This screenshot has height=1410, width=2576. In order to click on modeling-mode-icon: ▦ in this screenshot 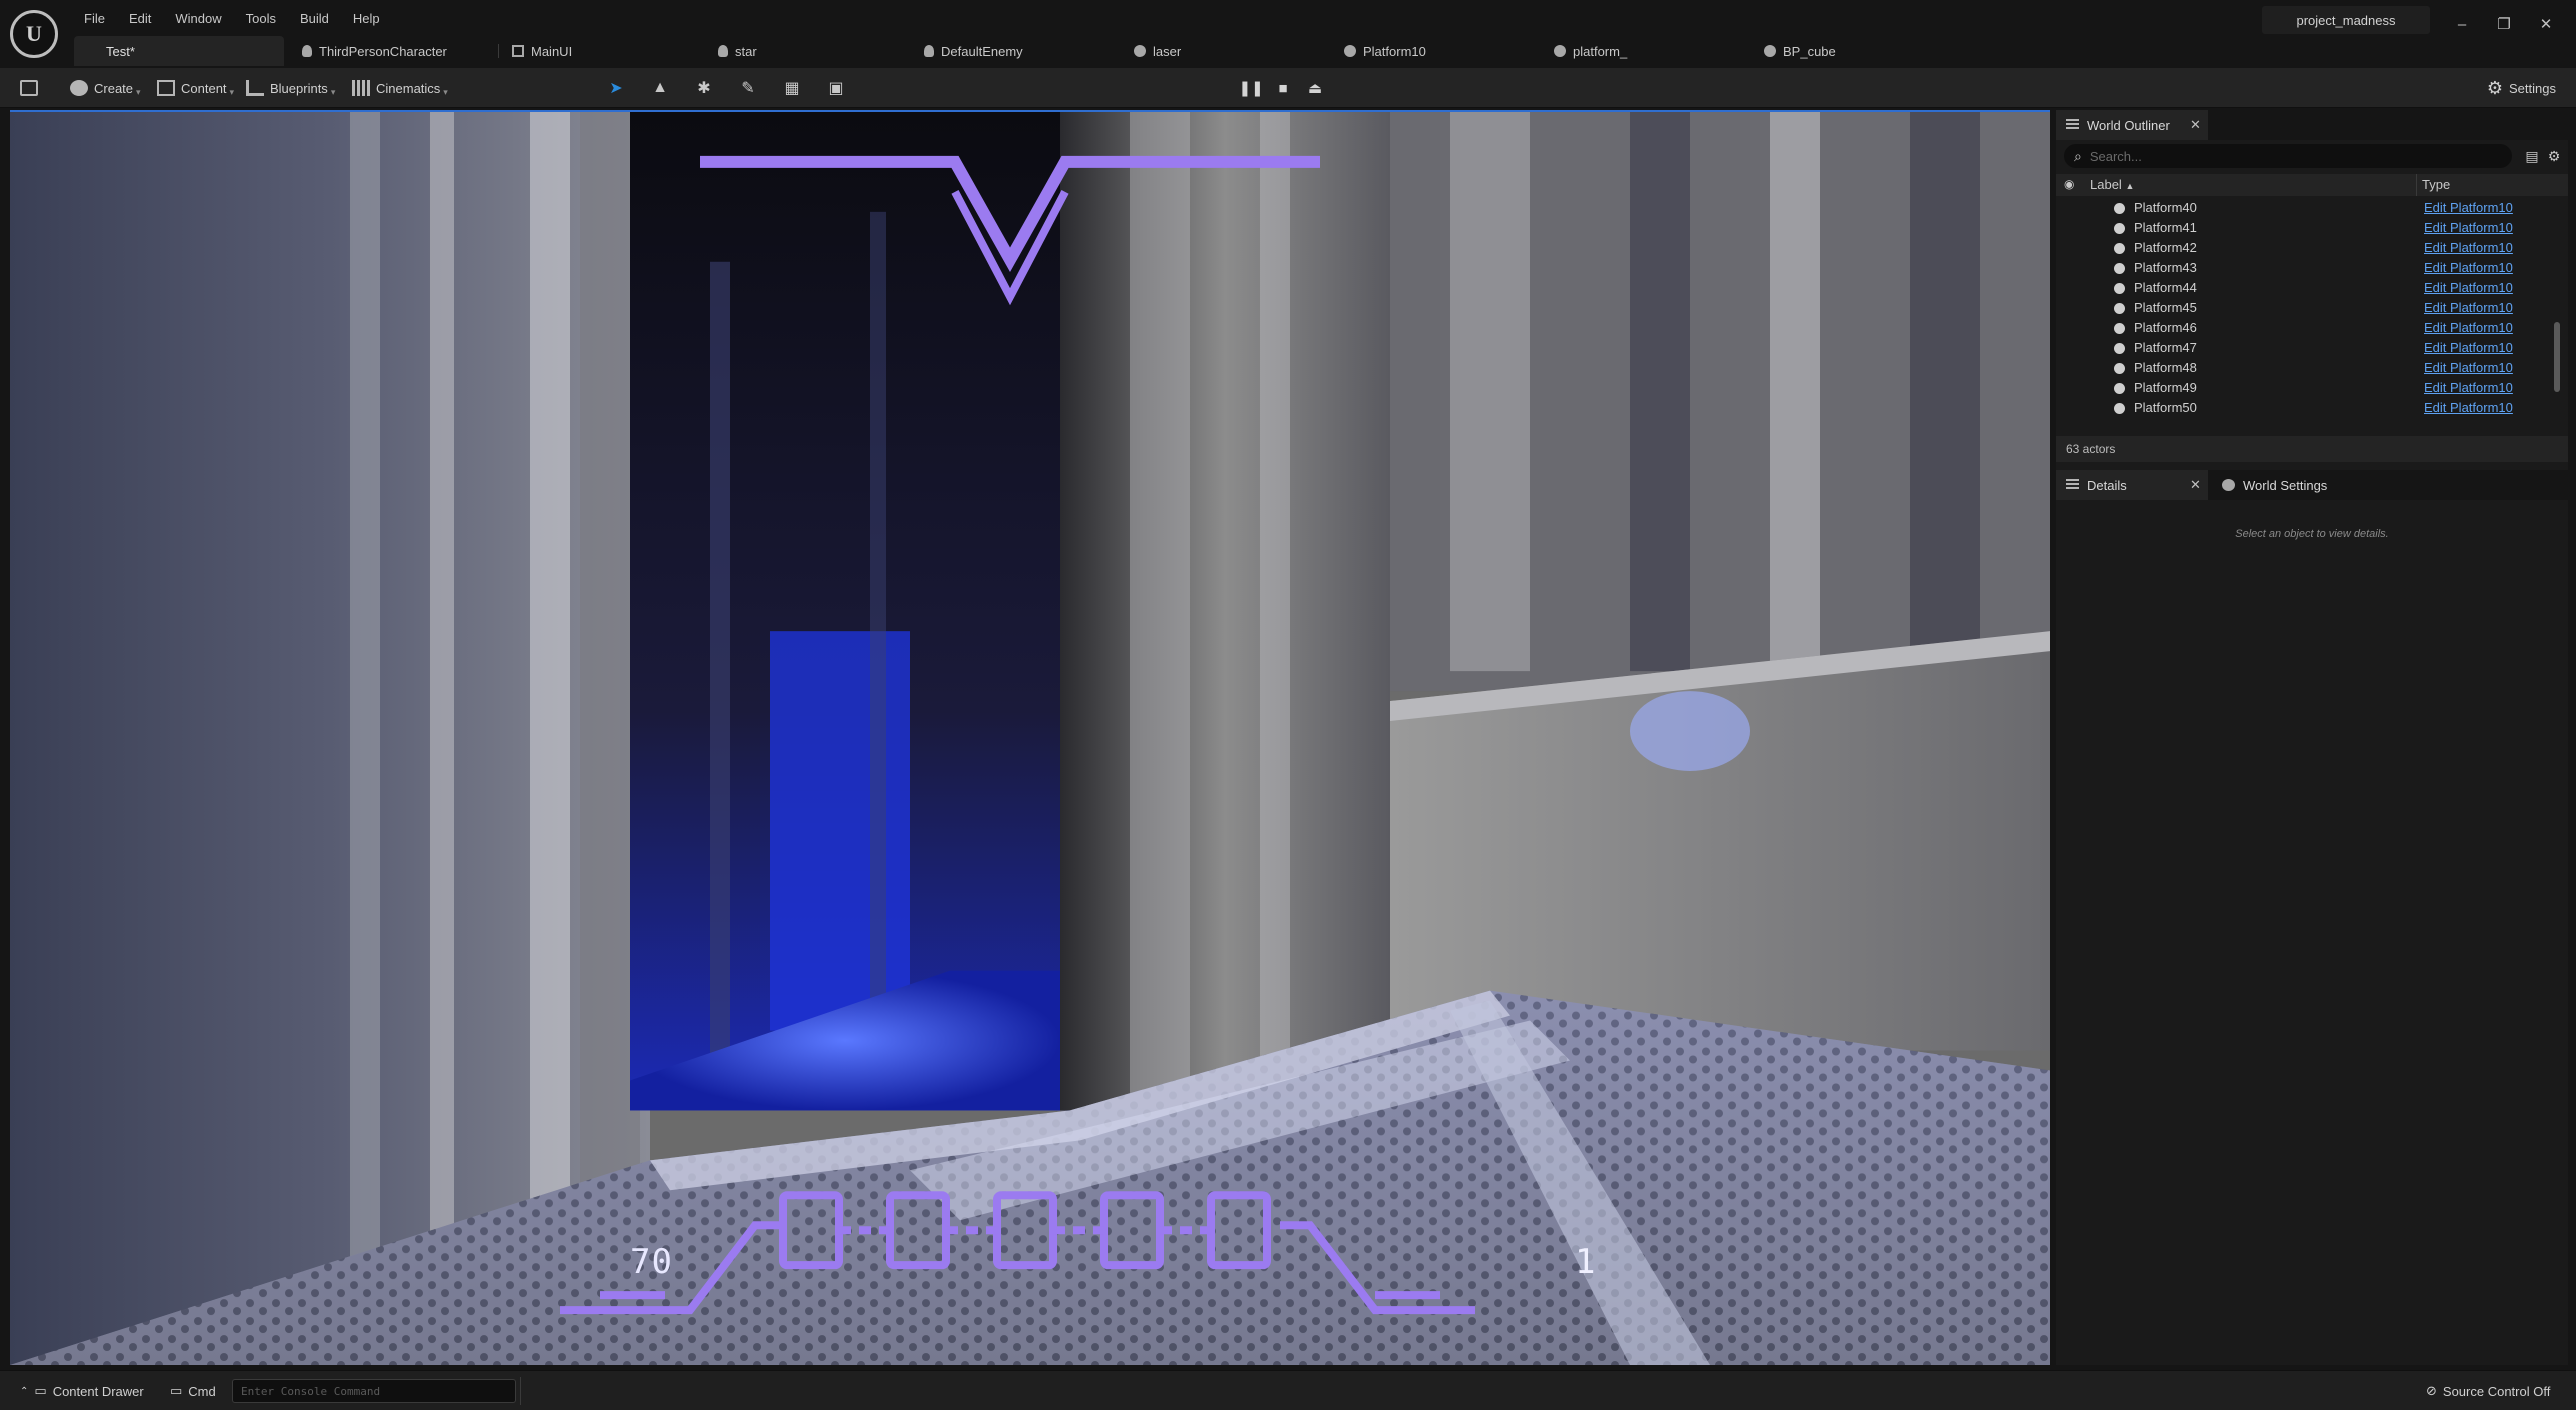, I will do `click(792, 88)`.